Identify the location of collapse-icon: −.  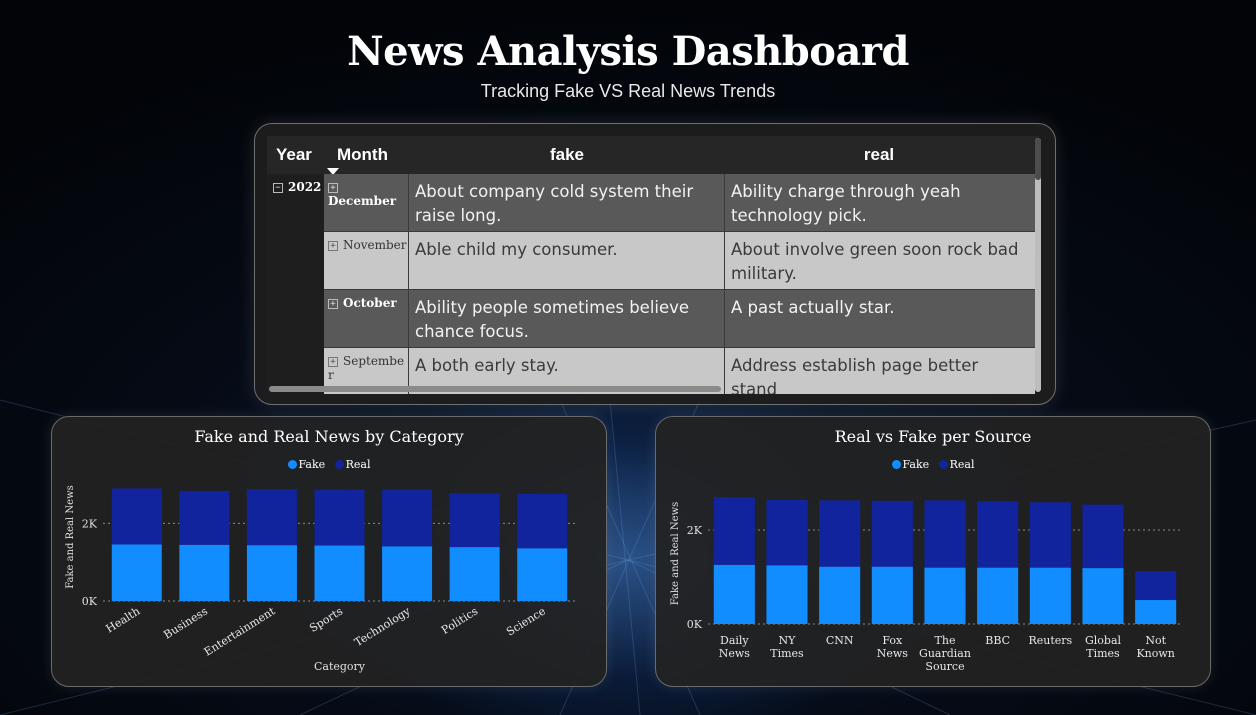
(278, 188).